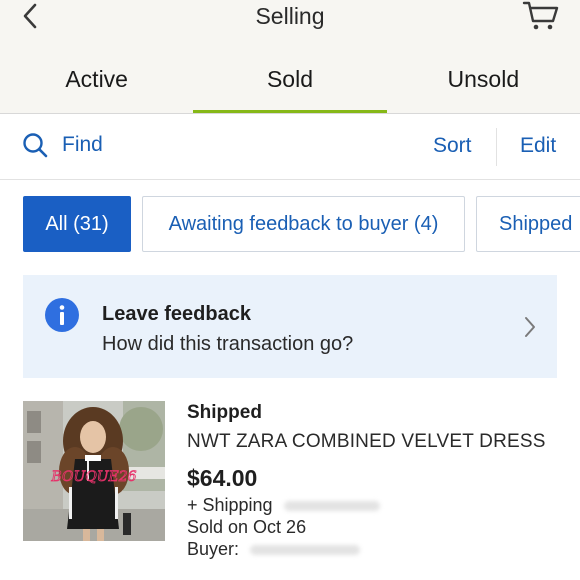  Describe the element at coordinates (222, 478) in the screenshot. I see `item-price: $64.00` at that location.